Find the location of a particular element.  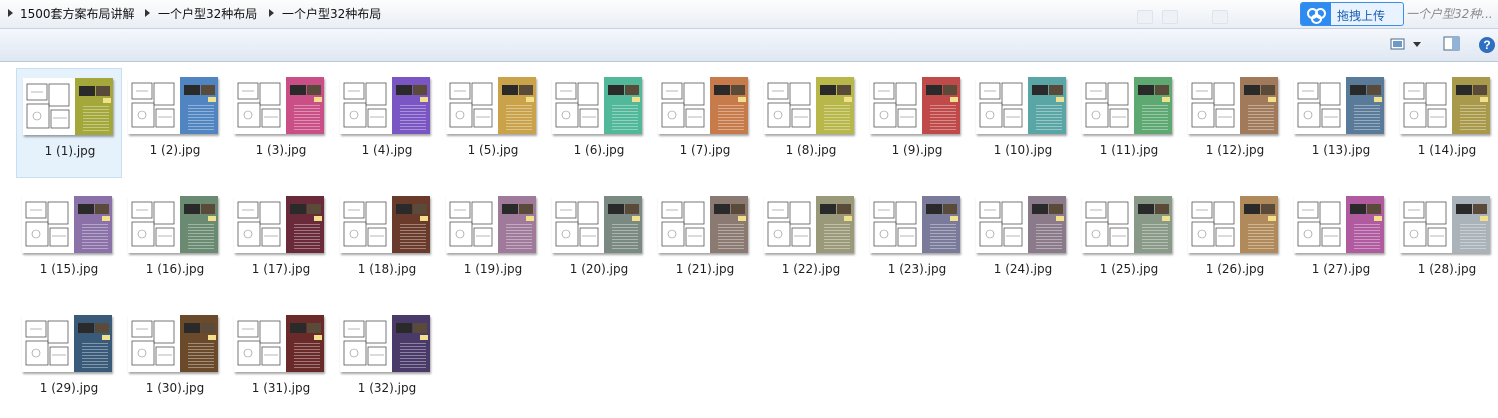

file-item: 1 (16).jpg is located at coordinates (175, 242).